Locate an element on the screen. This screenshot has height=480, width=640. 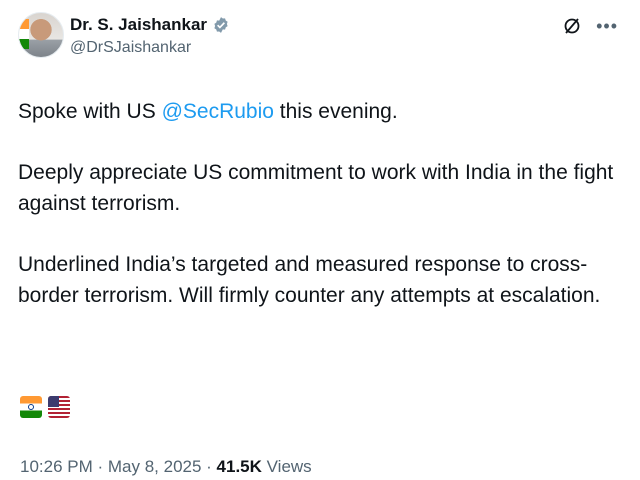
author-names: Dr. S. Jaishankar @DrSJaishankar is located at coordinates (150, 36).